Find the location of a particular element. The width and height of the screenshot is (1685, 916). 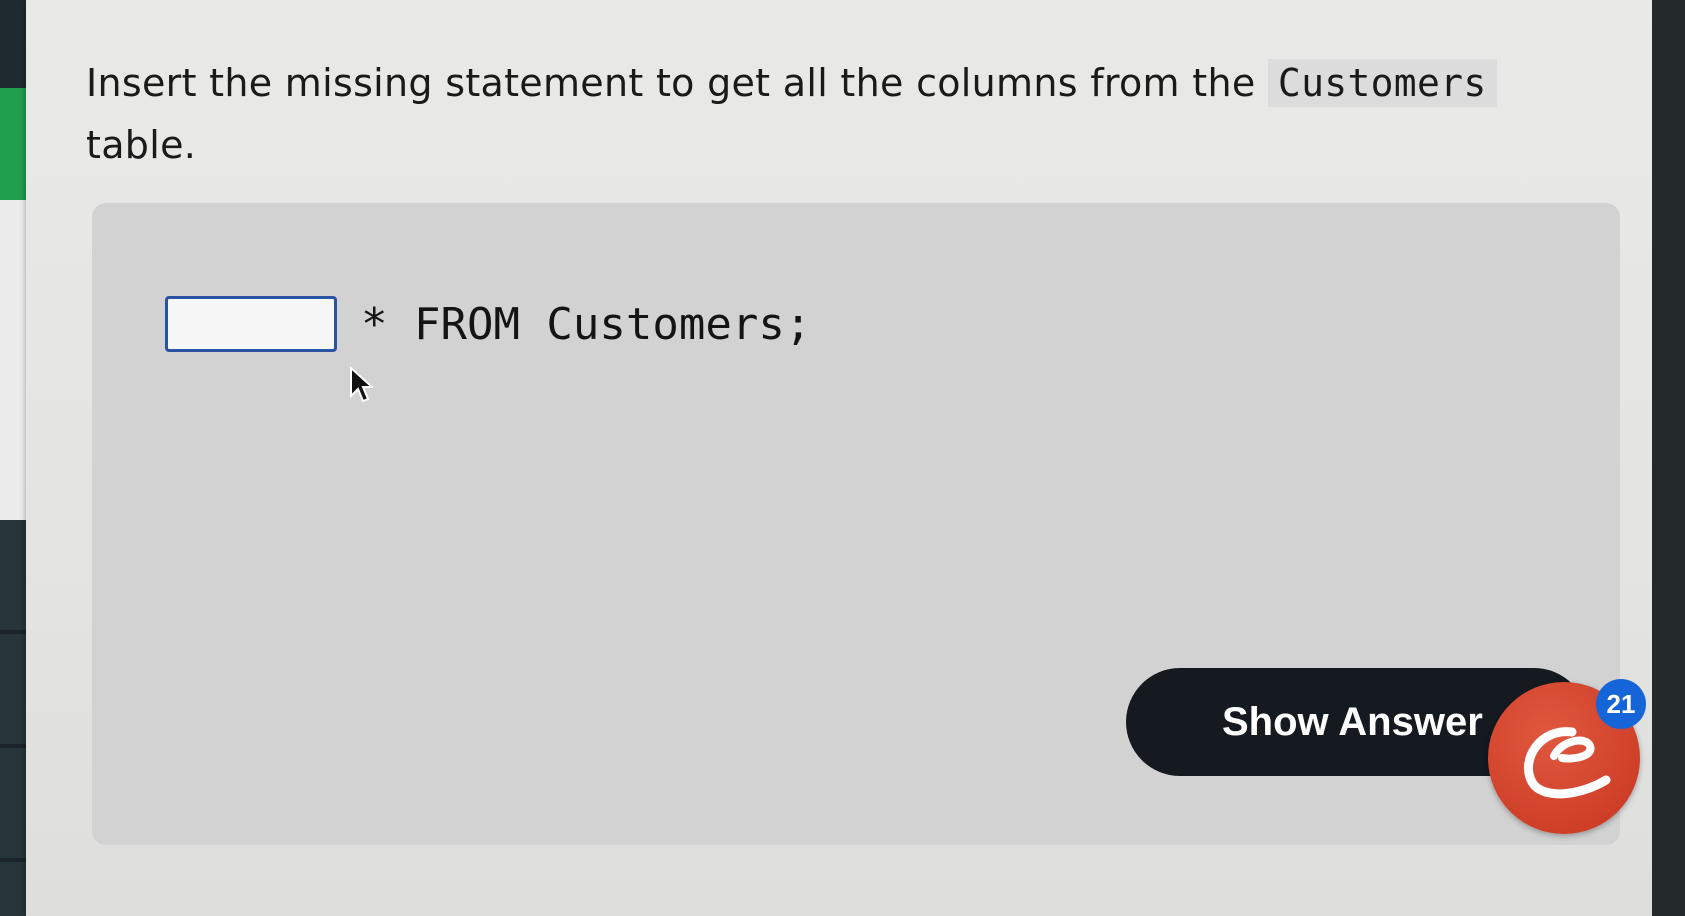

code-after-input: * FROM Customers; is located at coordinates (586, 324).